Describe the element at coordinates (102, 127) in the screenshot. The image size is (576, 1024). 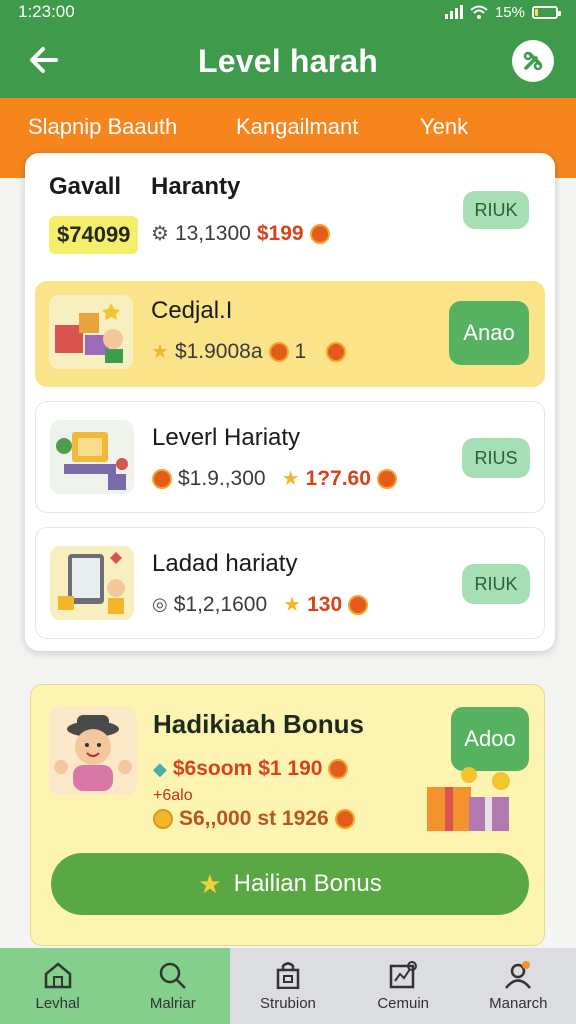
I see `tab-slapnip: Slapnip Baauth` at that location.